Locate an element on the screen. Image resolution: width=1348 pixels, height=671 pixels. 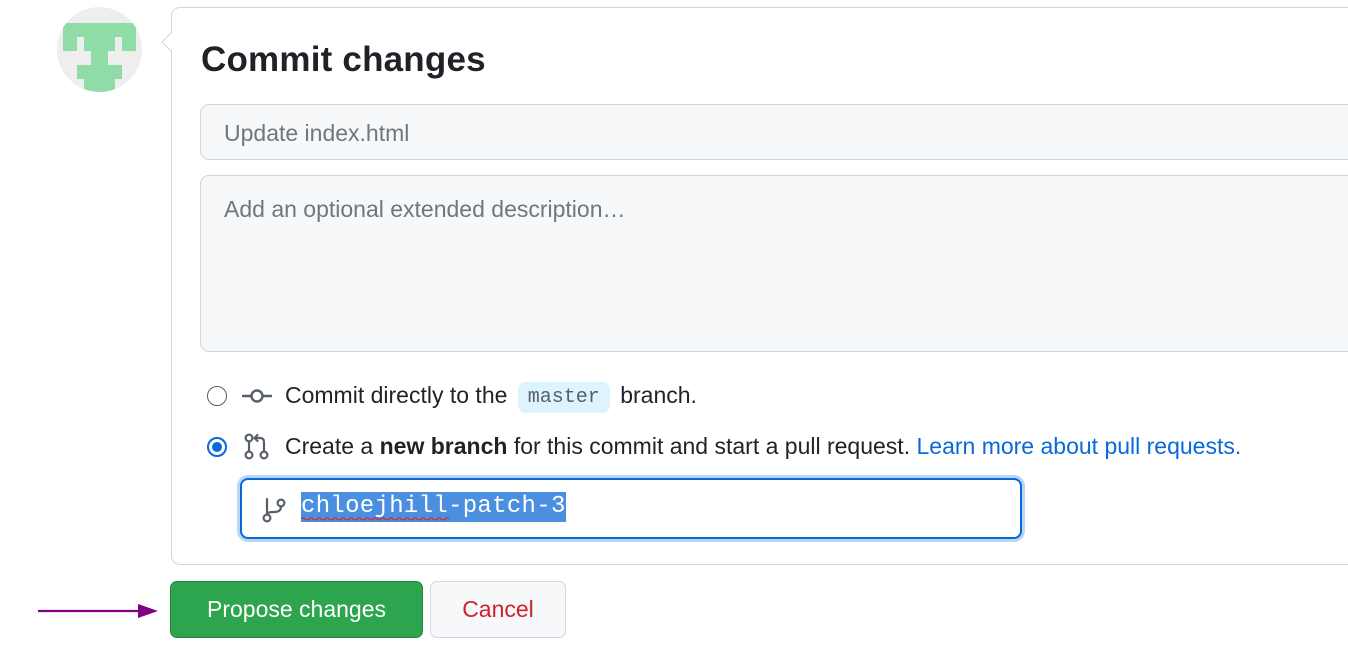
git-commit-icon is located at coordinates (257, 396).